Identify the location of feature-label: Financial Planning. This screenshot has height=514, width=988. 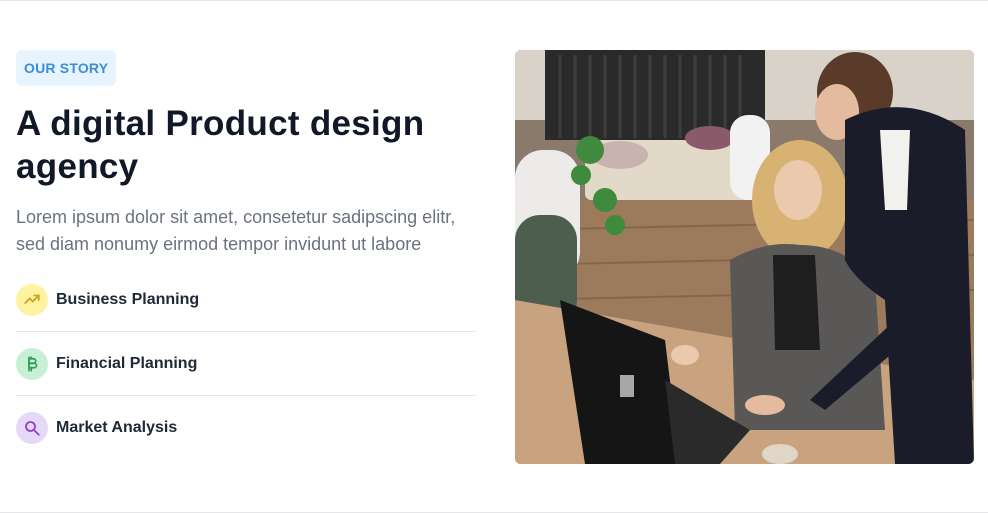
(127, 363).